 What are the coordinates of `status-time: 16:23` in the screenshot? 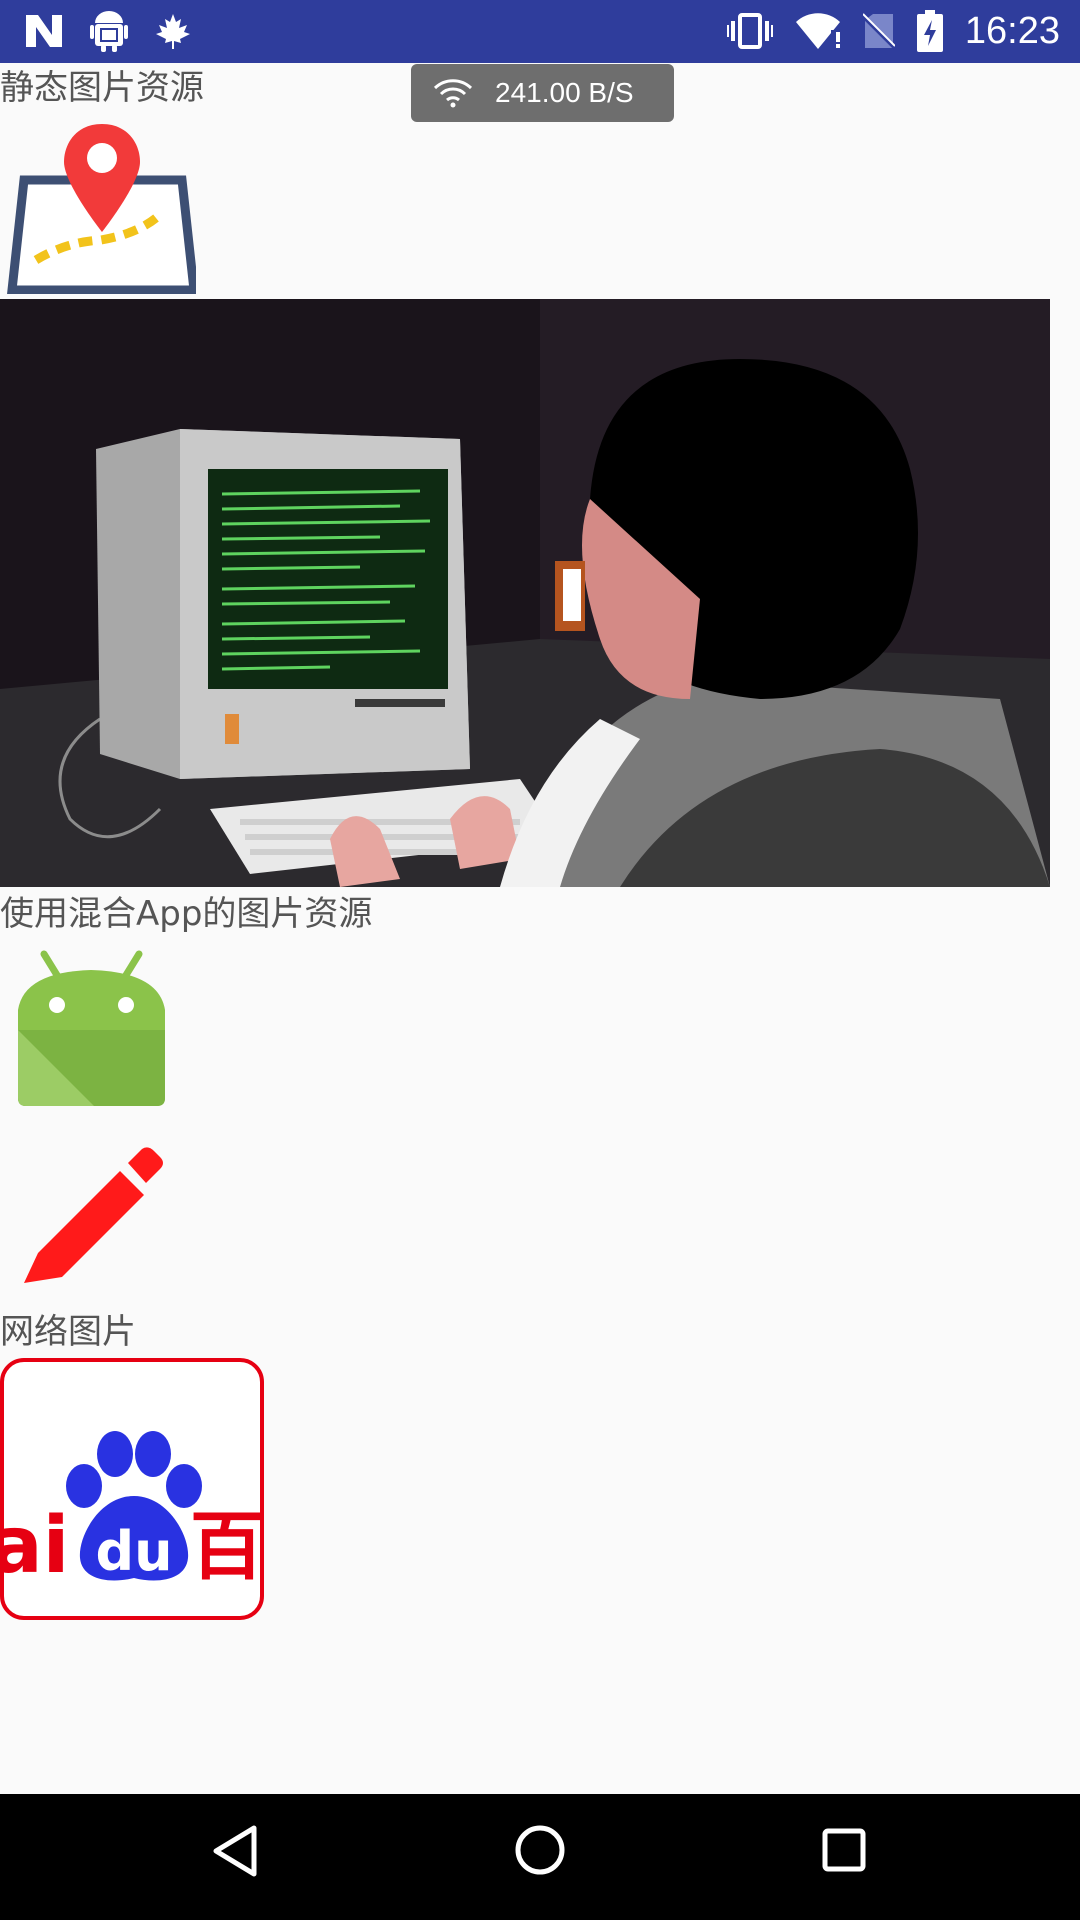 It's located at (1012, 30).